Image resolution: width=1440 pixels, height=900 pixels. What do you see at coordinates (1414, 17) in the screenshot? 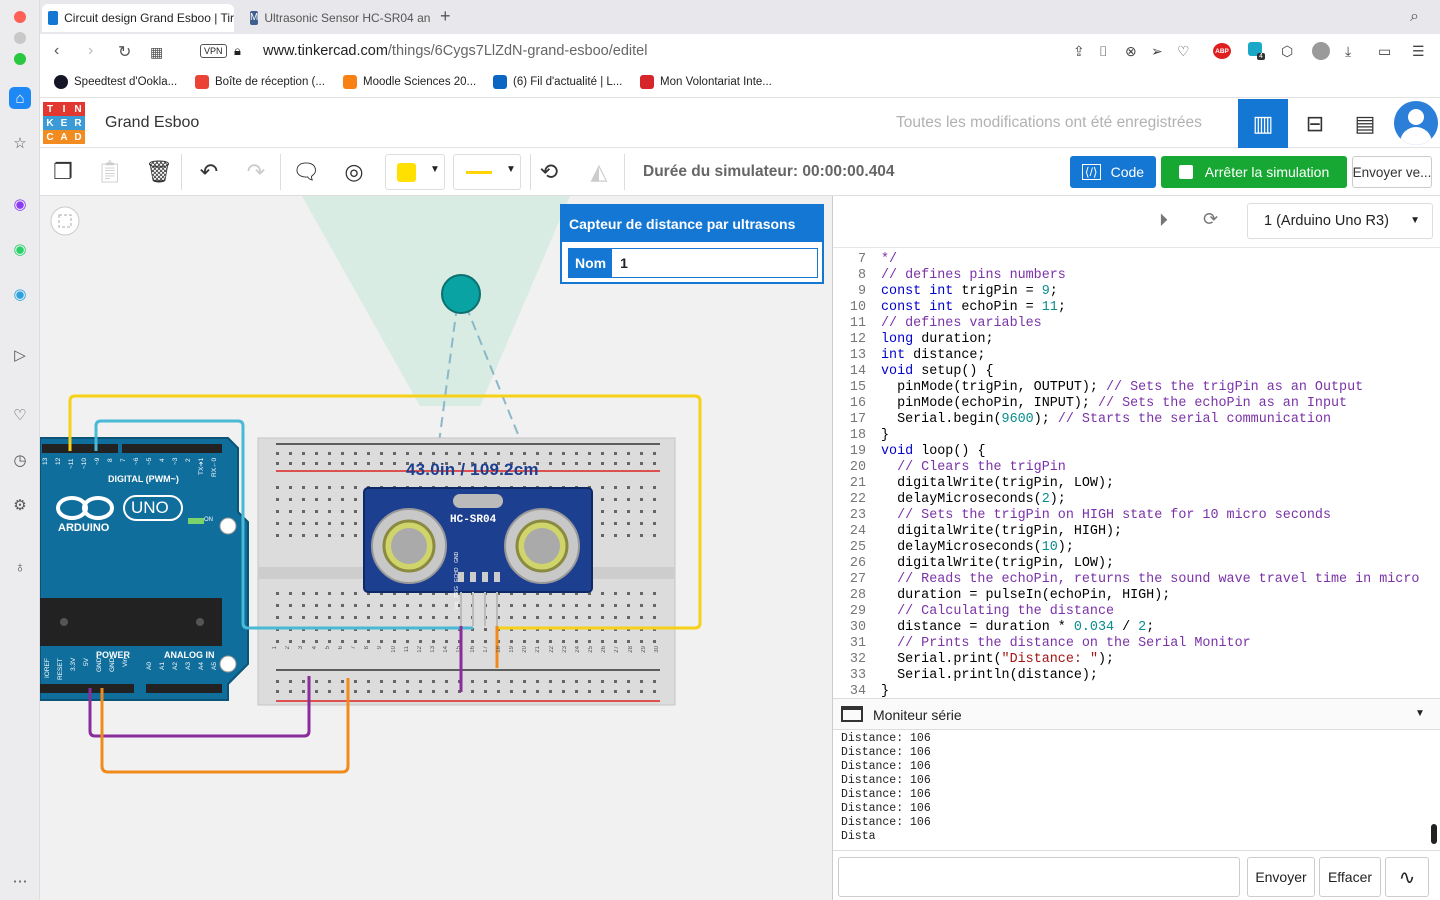
I see `search-tabs-icon: ⌕` at bounding box center [1414, 17].